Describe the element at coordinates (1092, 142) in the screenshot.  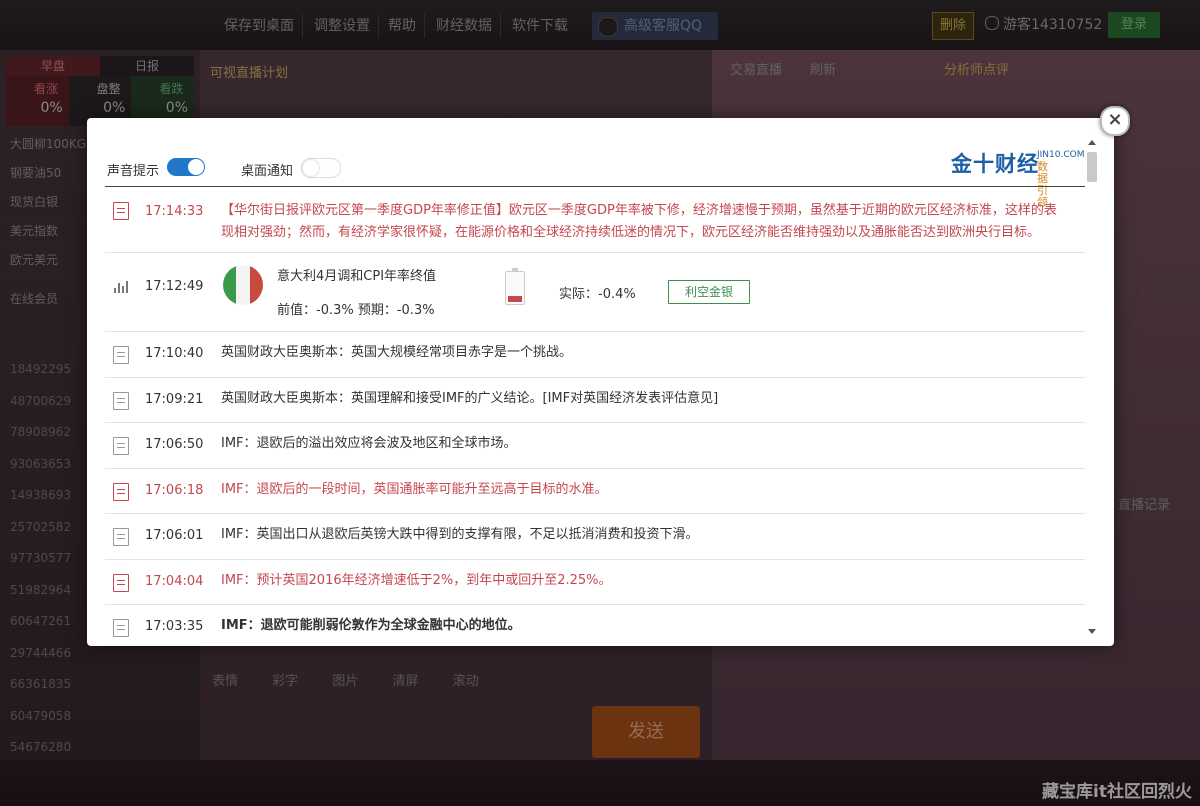
I see `scroll-up-icon` at that location.